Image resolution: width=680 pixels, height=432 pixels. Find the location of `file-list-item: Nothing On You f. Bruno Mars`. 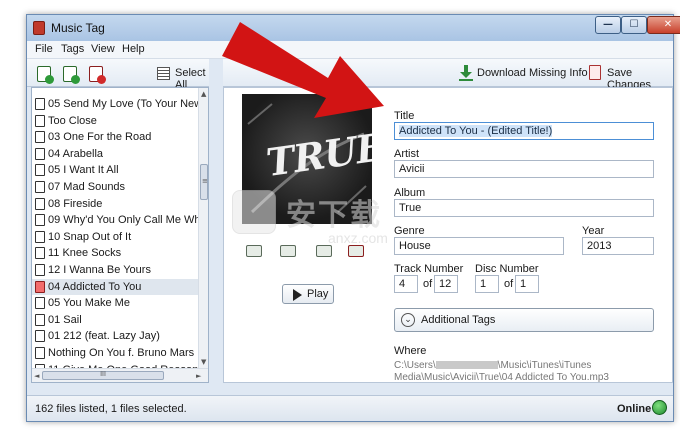

file-list-item: Nothing On You f. Bruno Mars is located at coordinates (115, 353).